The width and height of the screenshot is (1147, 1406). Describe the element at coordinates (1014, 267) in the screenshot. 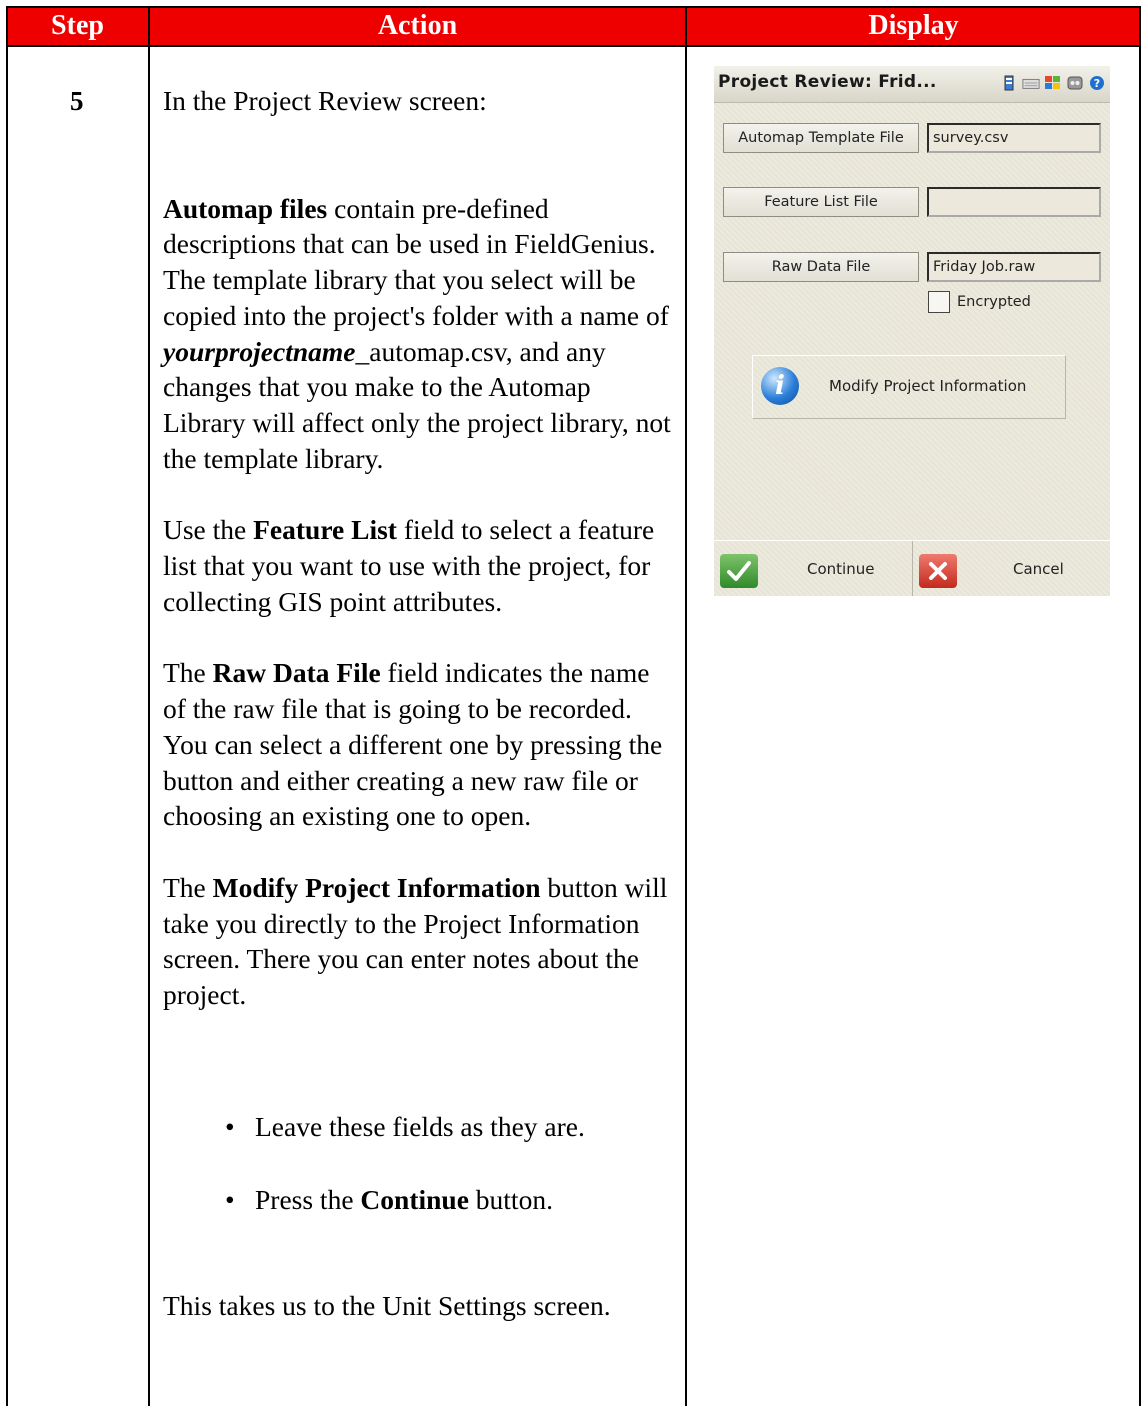

I see `raw-data-file-field: Friday Job.raw` at that location.